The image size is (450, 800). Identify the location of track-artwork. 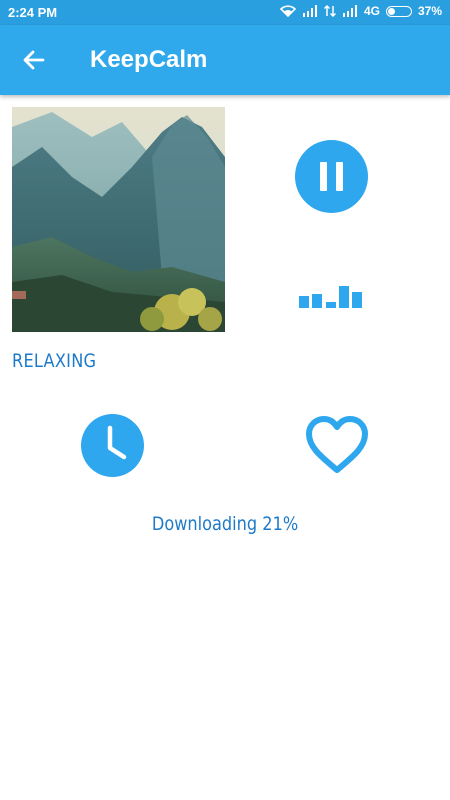
(118, 219).